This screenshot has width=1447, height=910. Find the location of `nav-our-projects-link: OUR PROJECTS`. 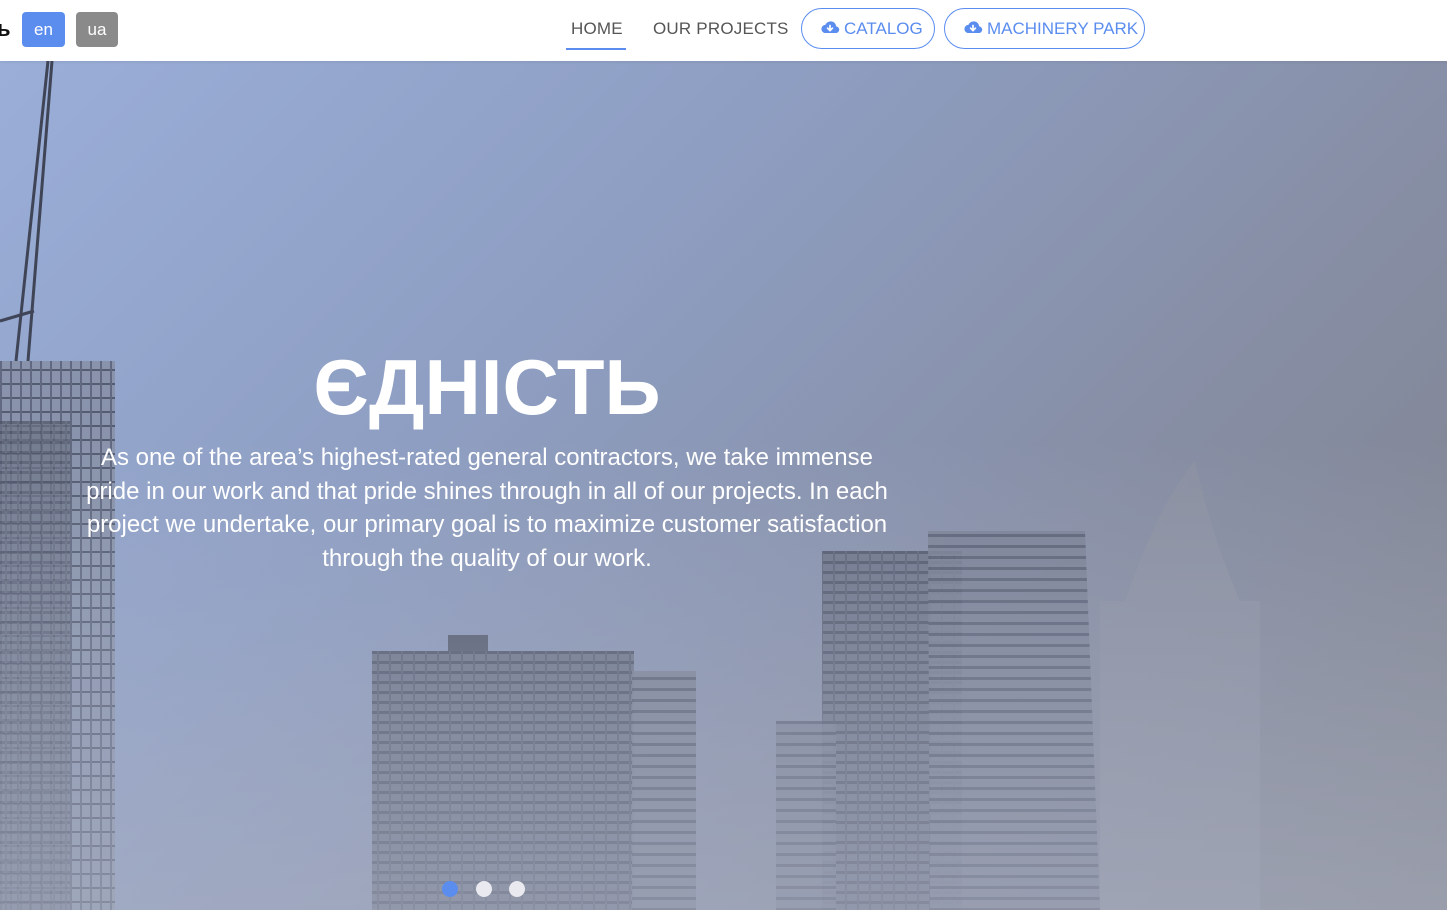

nav-our-projects-link: OUR PROJECTS is located at coordinates (721, 29).